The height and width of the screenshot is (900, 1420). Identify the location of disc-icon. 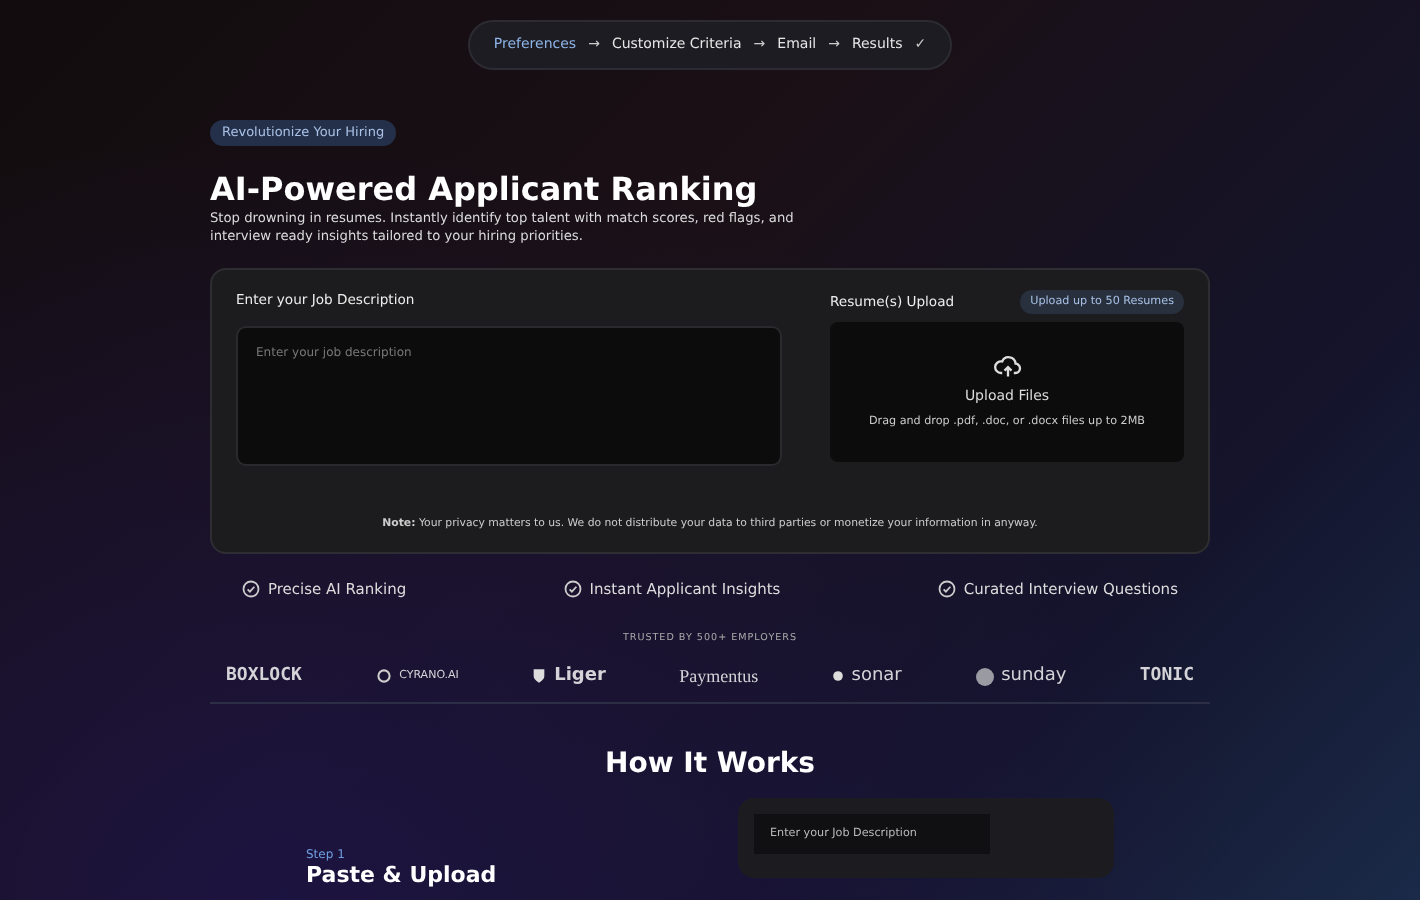
(984, 676).